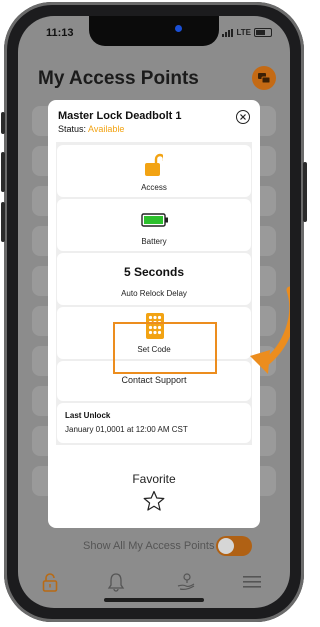  I want to click on relock-value: 5 Seconds, so click(154, 272).